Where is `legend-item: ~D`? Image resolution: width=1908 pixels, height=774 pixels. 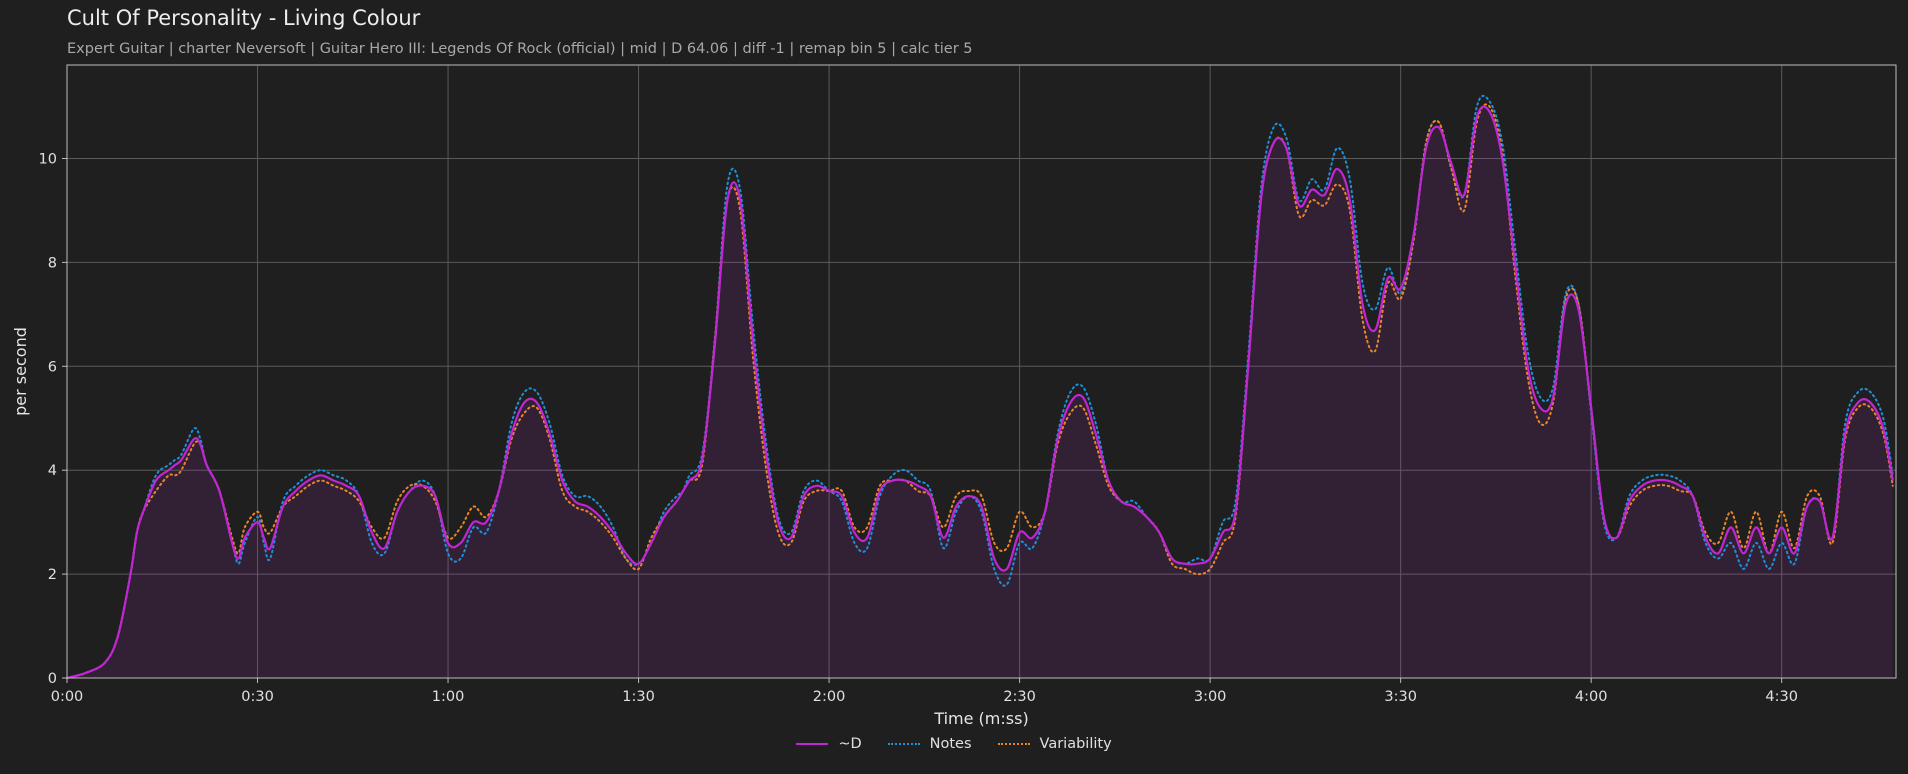 legend-item: ~D is located at coordinates (829, 744).